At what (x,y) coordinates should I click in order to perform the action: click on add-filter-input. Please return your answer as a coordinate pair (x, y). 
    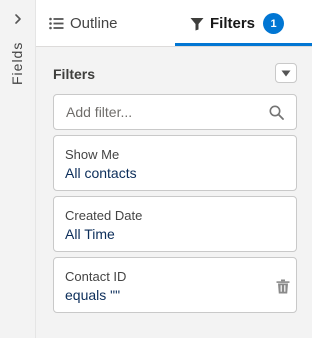
    Looking at the image, I should click on (163, 112).